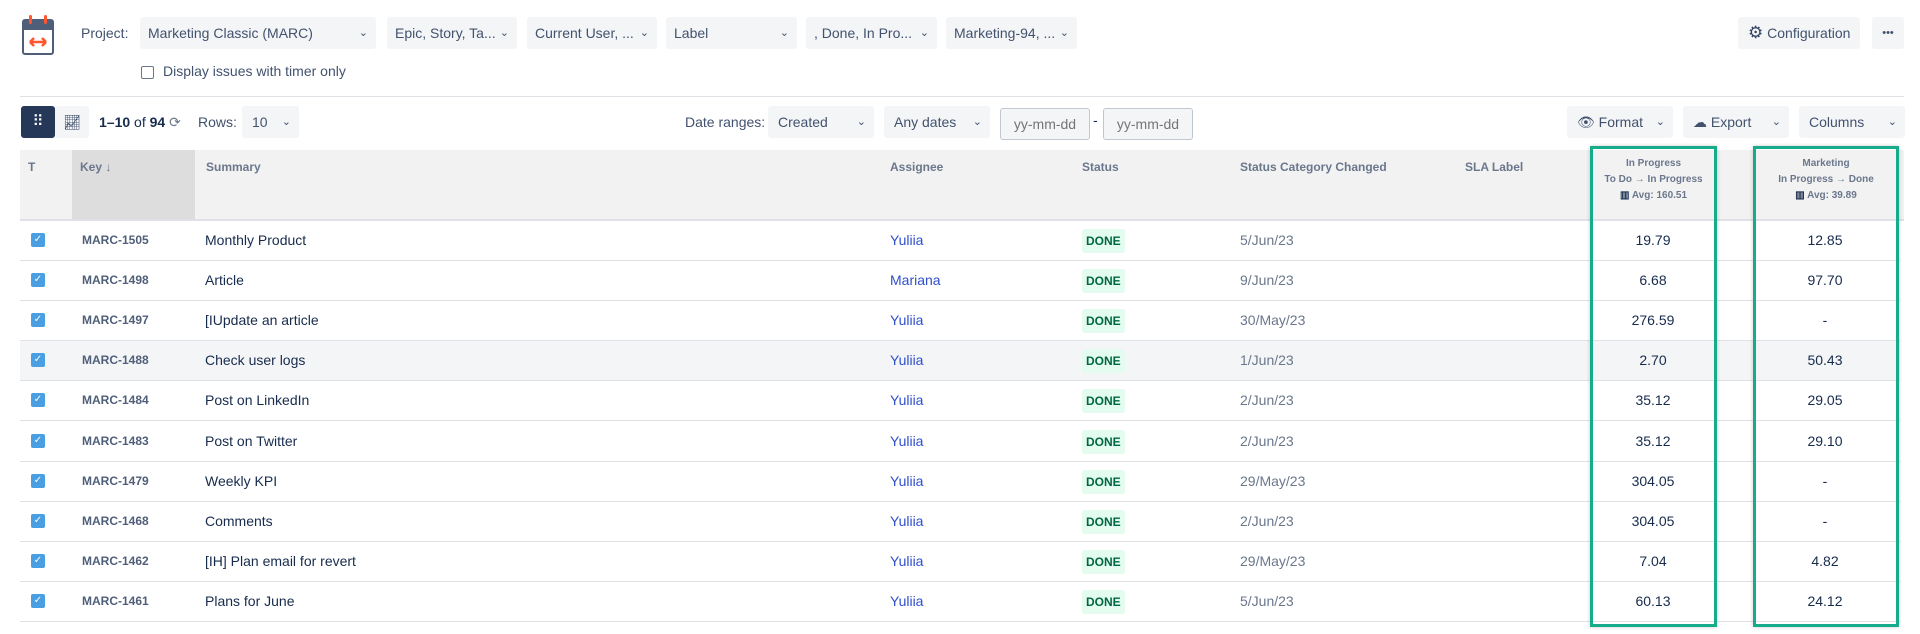 Image resolution: width=1920 pixels, height=634 pixels. Describe the element at coordinates (915, 280) in the screenshot. I see `issue-assignee: Mariana` at that location.